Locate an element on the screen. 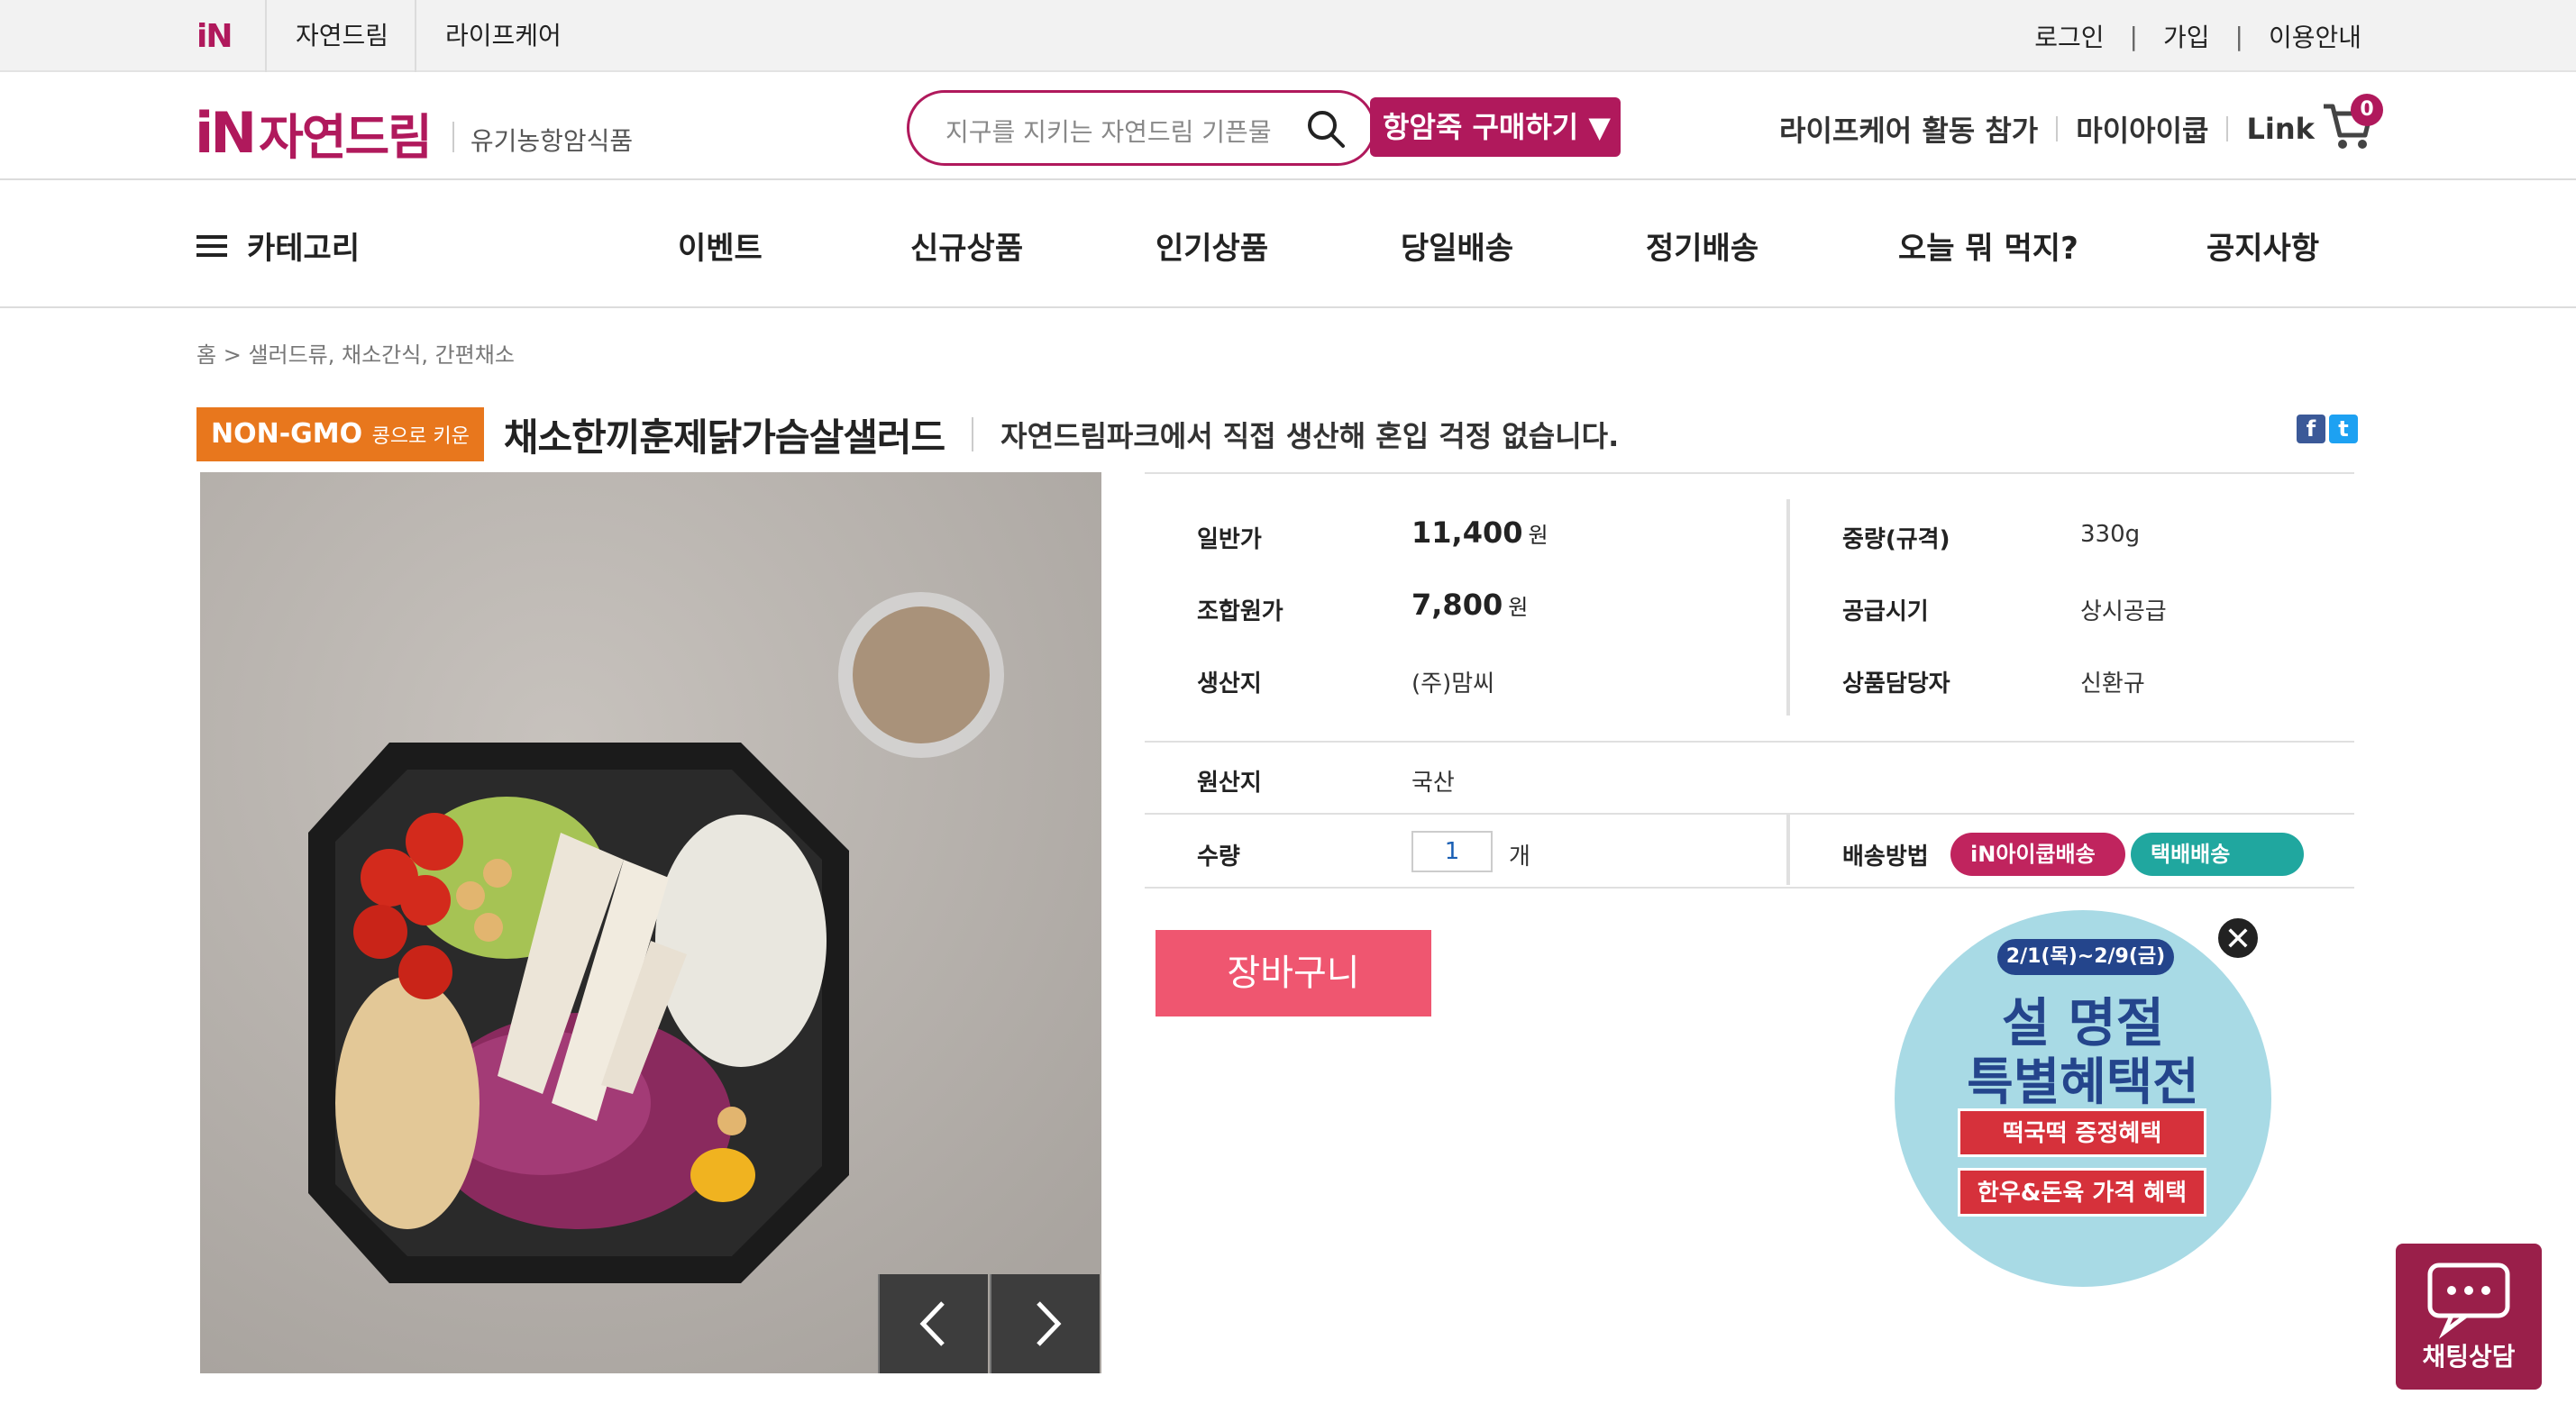 Image resolution: width=2576 pixels, height=1413 pixels. category-menu-button: 카테고리 is located at coordinates (278, 245).